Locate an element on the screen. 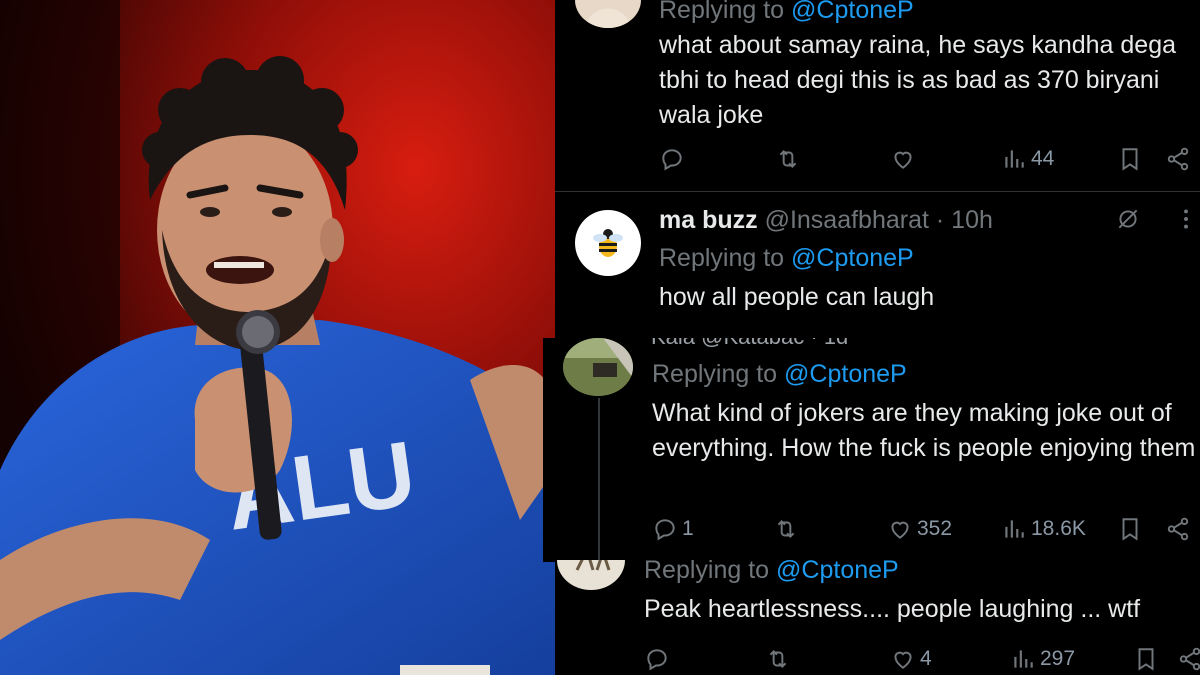 Image resolution: width=1200 pixels, height=675 pixels. display-name: ma buzz is located at coordinates (708, 220).